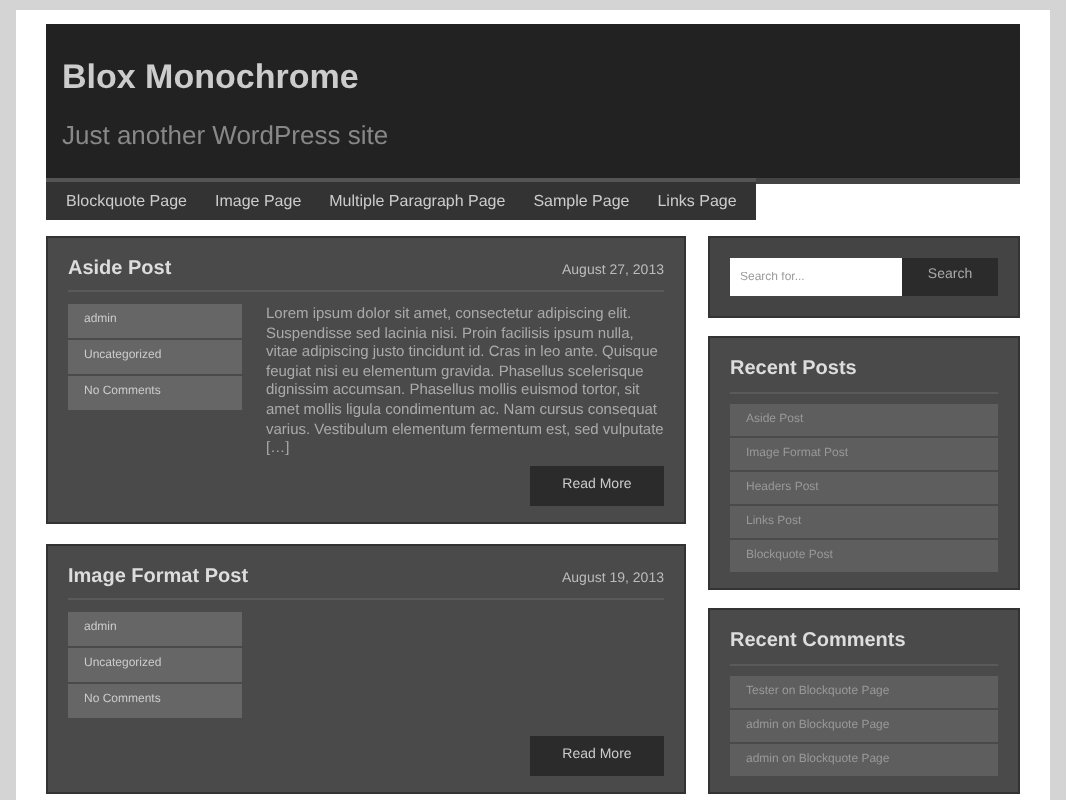 The image size is (1066, 800). I want to click on nav-link: Blockquote Page, so click(126, 201).